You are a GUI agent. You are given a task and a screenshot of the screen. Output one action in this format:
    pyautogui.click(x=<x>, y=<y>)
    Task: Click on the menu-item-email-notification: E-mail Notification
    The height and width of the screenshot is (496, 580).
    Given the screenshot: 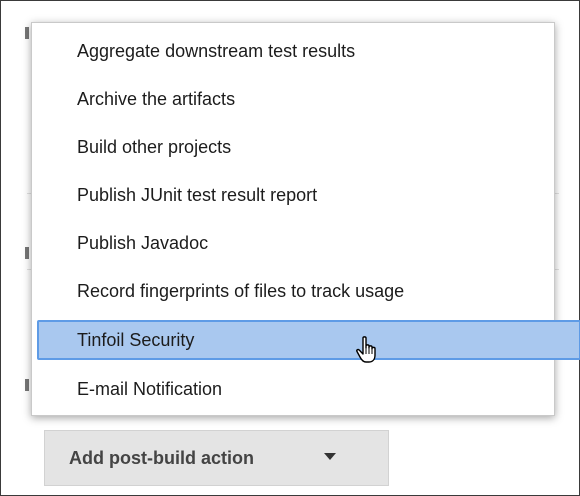 What is the action you would take?
    pyautogui.click(x=293, y=389)
    